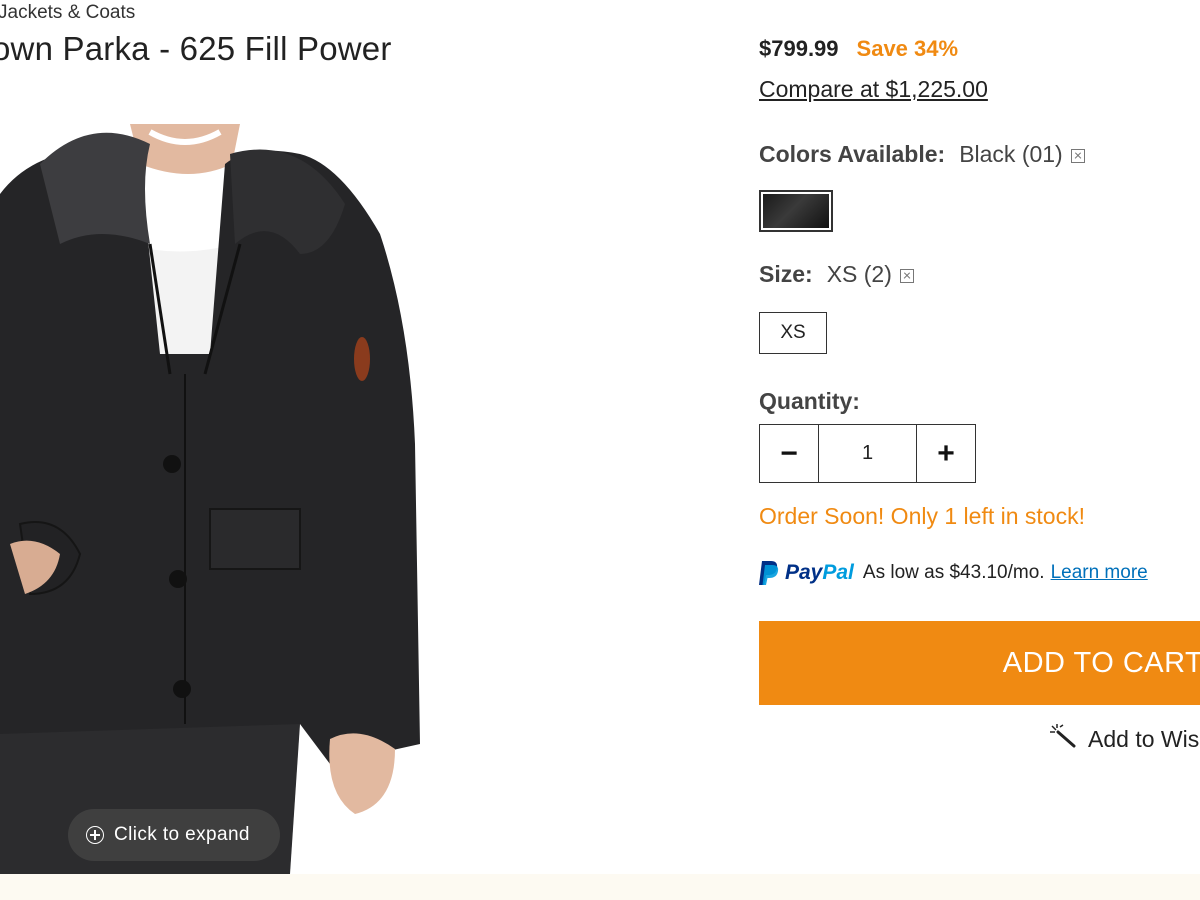 Image resolution: width=1200 pixels, height=900 pixels. I want to click on quantity-input: 1, so click(867, 453).